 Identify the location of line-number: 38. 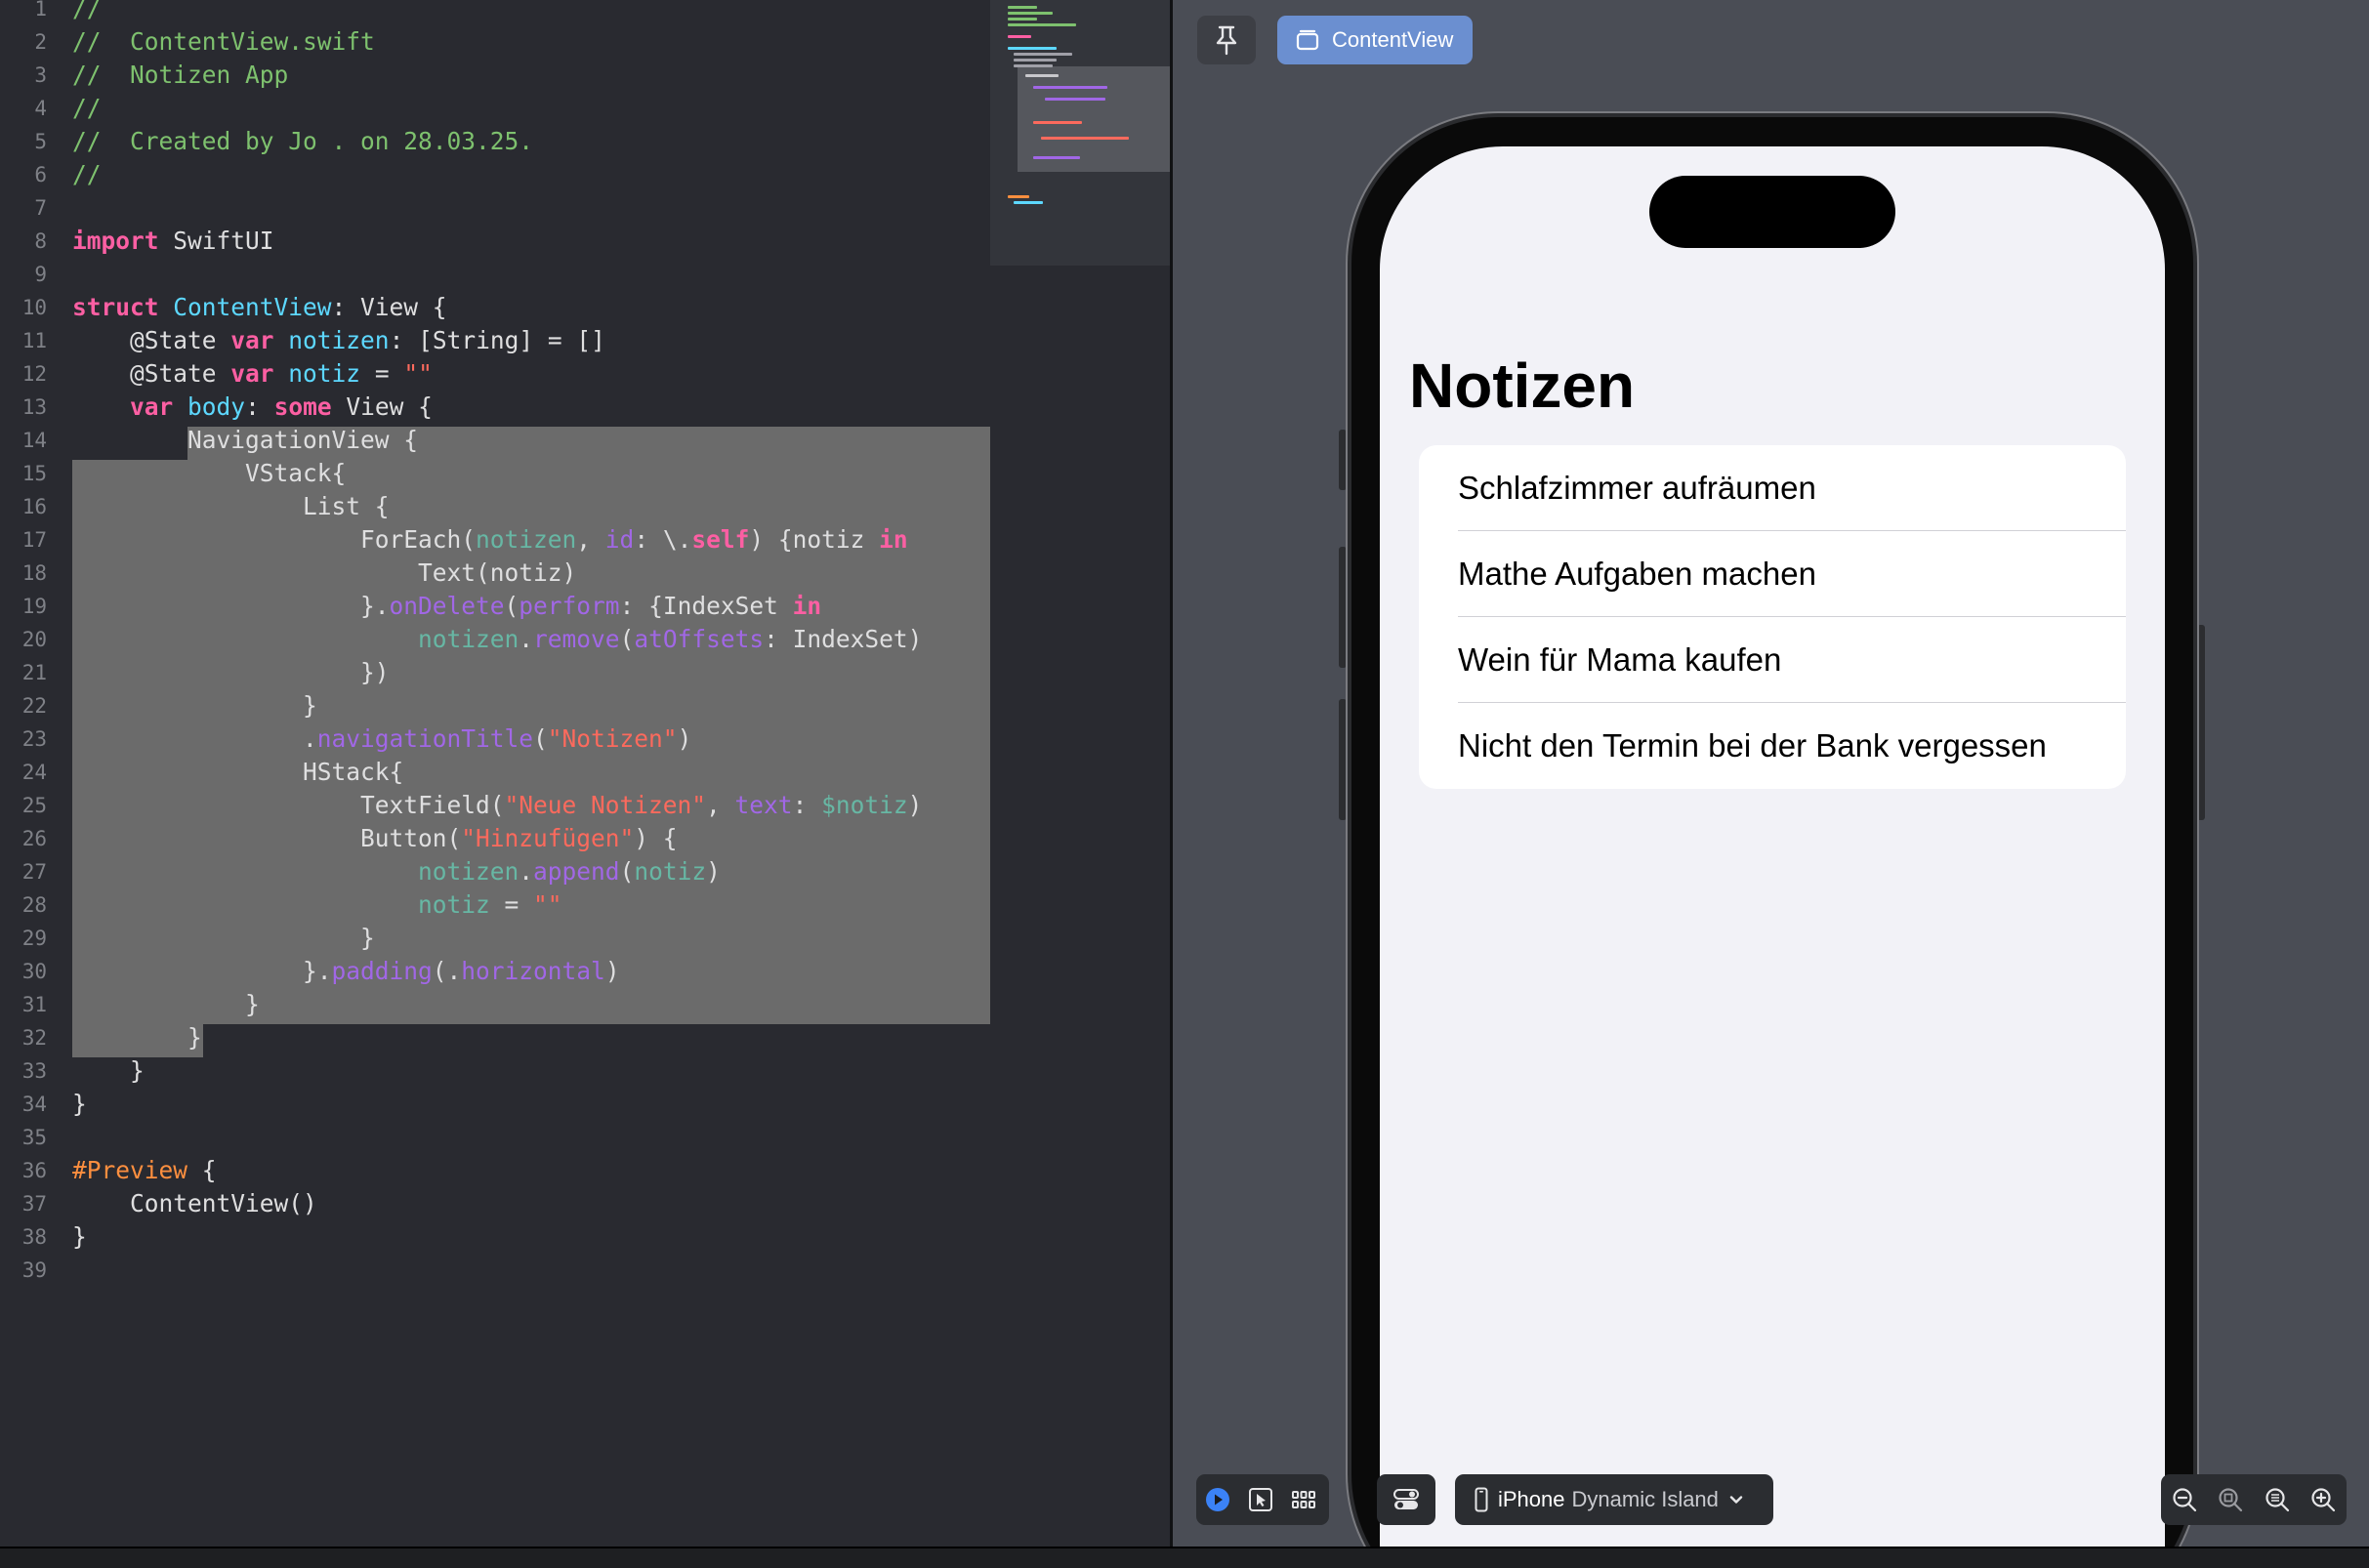
(34, 1237).